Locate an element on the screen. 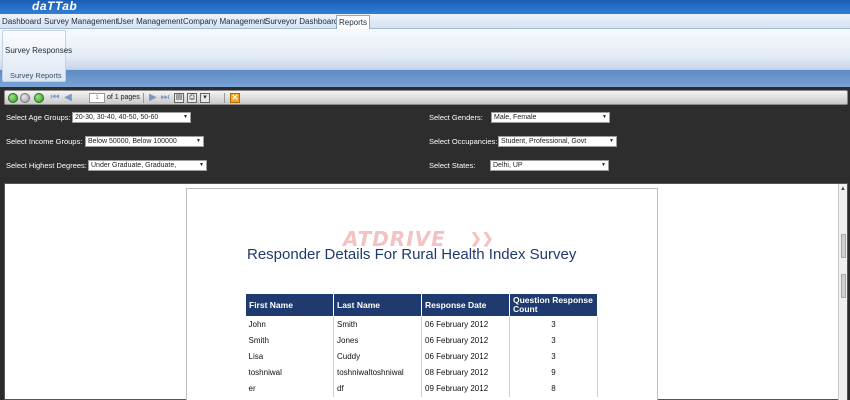  column-header-response-count: Question Response Count is located at coordinates (553, 305).